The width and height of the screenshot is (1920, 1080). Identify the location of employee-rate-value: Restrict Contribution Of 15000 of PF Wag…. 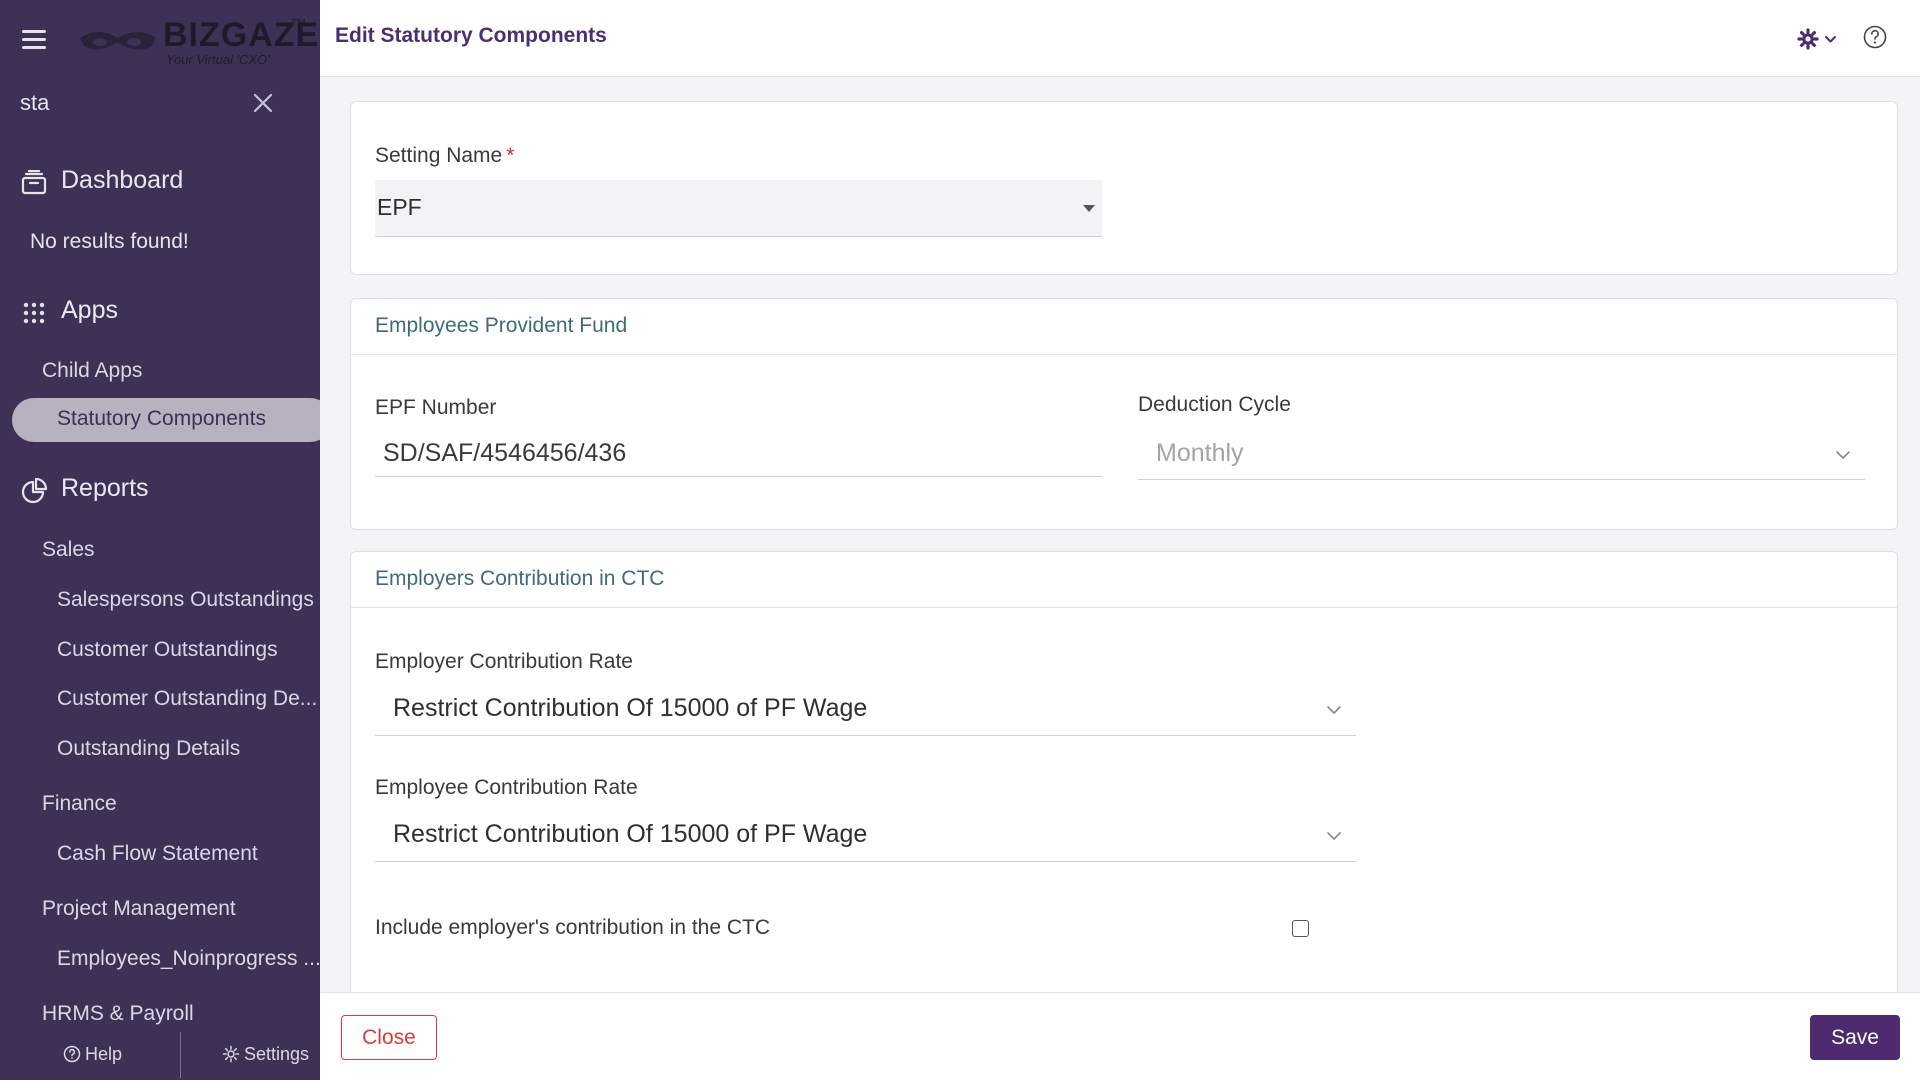
(630, 834).